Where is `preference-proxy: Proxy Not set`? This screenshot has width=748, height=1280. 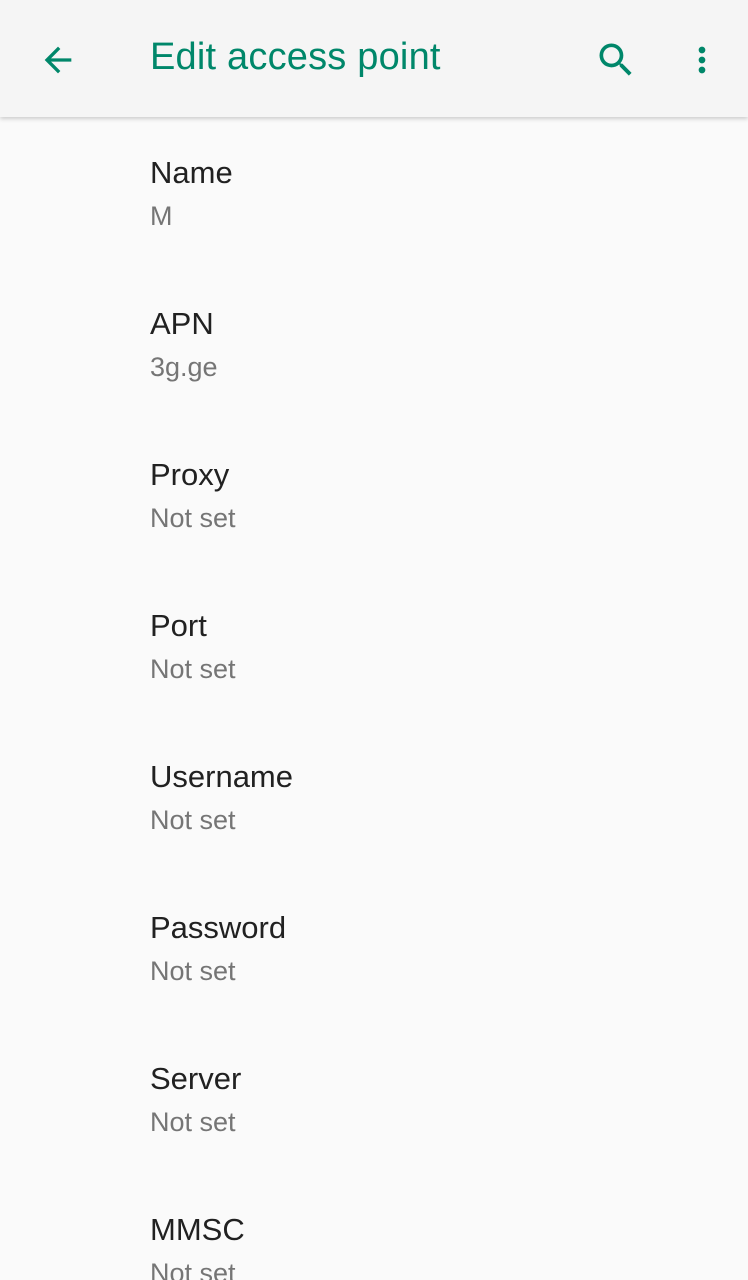 preference-proxy: Proxy Not set is located at coordinates (374, 494).